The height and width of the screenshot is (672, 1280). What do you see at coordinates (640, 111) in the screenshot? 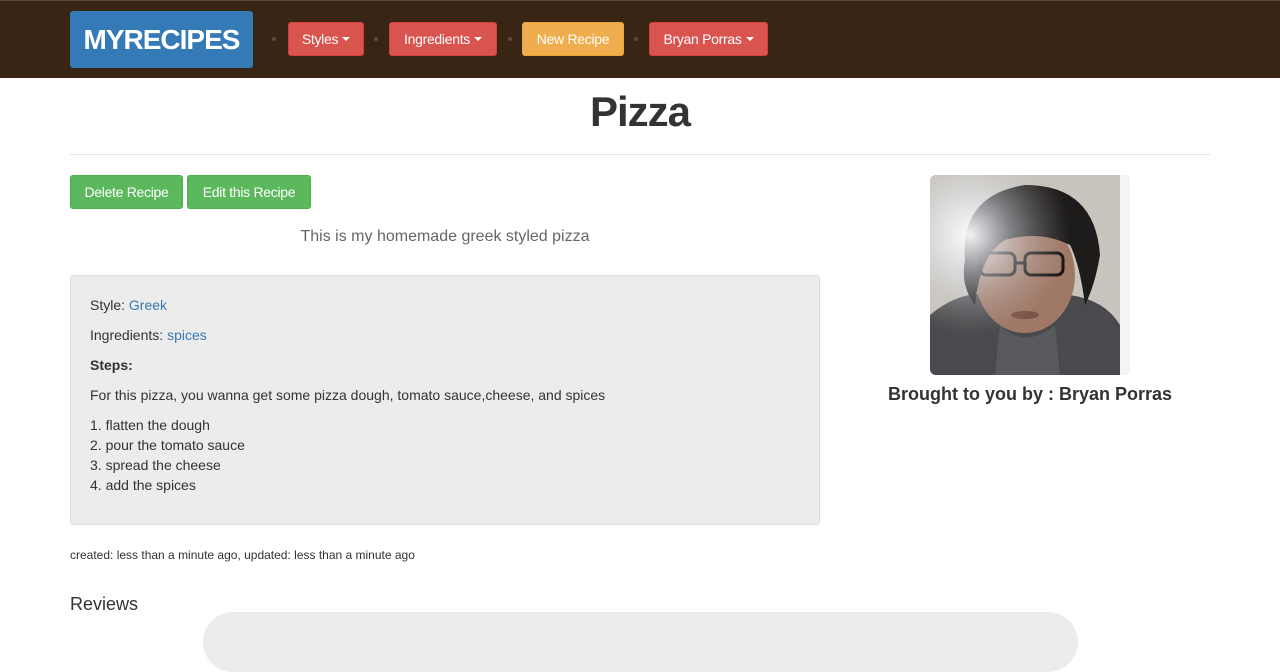
I see `page-title: Pizza` at bounding box center [640, 111].